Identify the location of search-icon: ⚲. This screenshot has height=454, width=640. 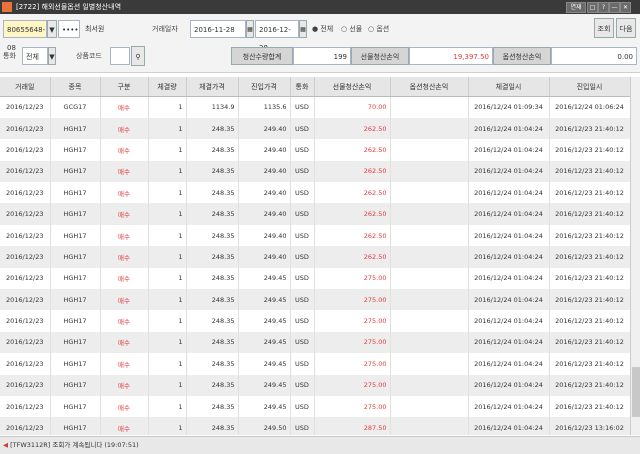
(138, 56).